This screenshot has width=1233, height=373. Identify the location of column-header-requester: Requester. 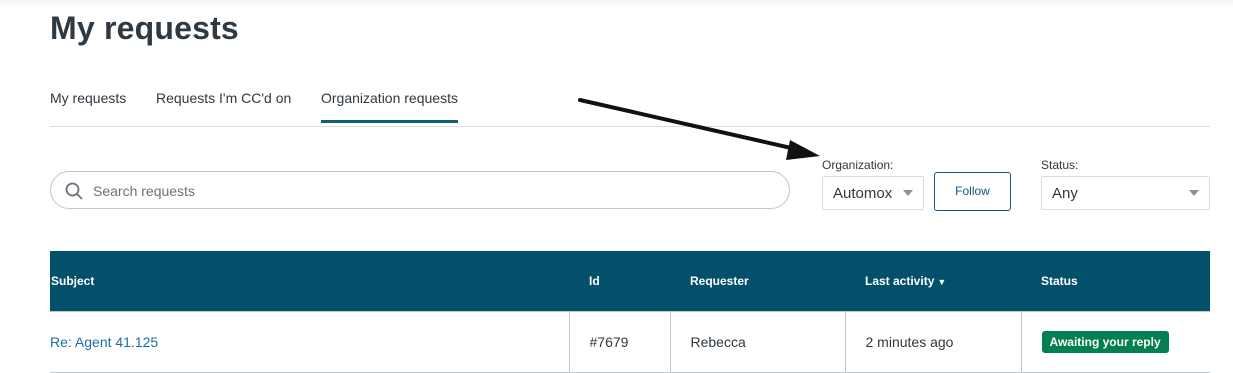
(757, 281).